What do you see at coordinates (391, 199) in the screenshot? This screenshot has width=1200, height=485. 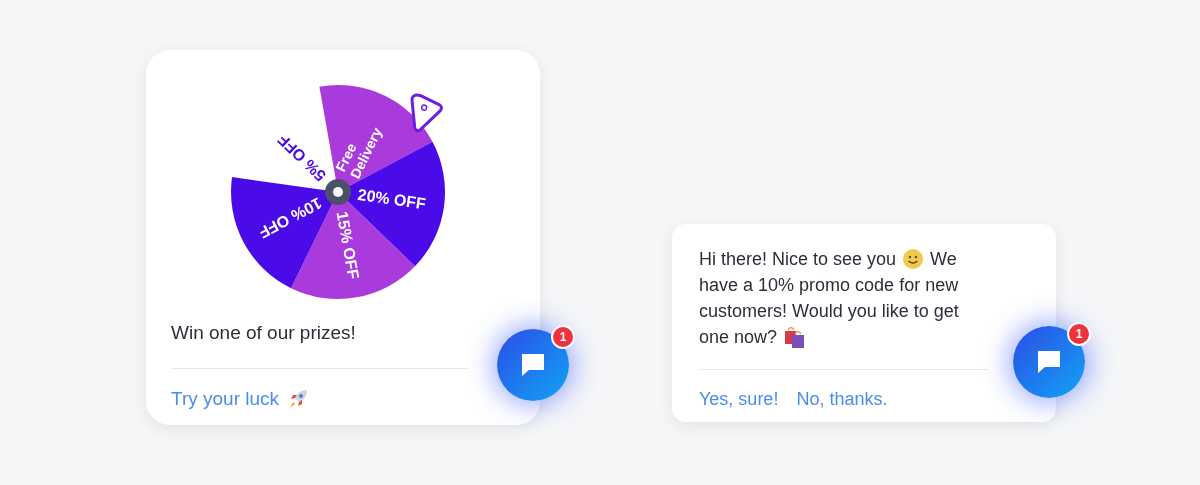 I see `wheel-label: 20% OFF` at bounding box center [391, 199].